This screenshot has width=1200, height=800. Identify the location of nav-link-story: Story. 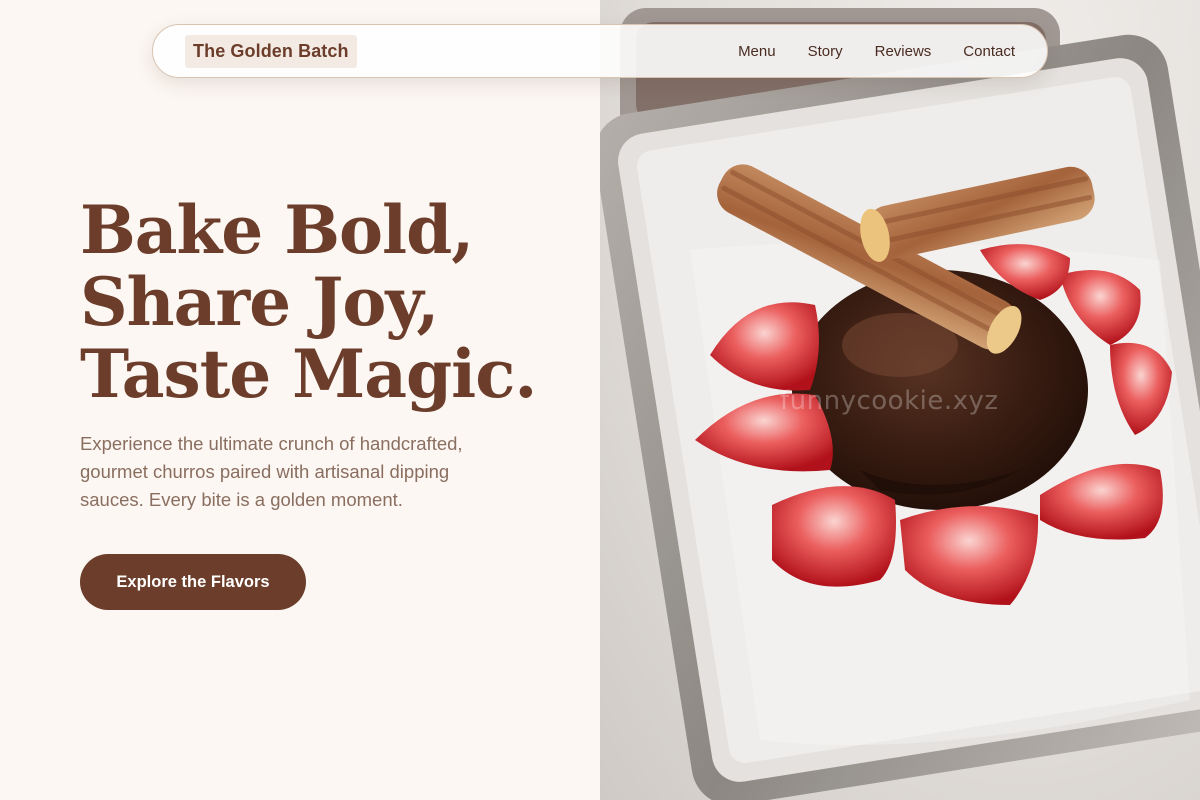
(825, 51).